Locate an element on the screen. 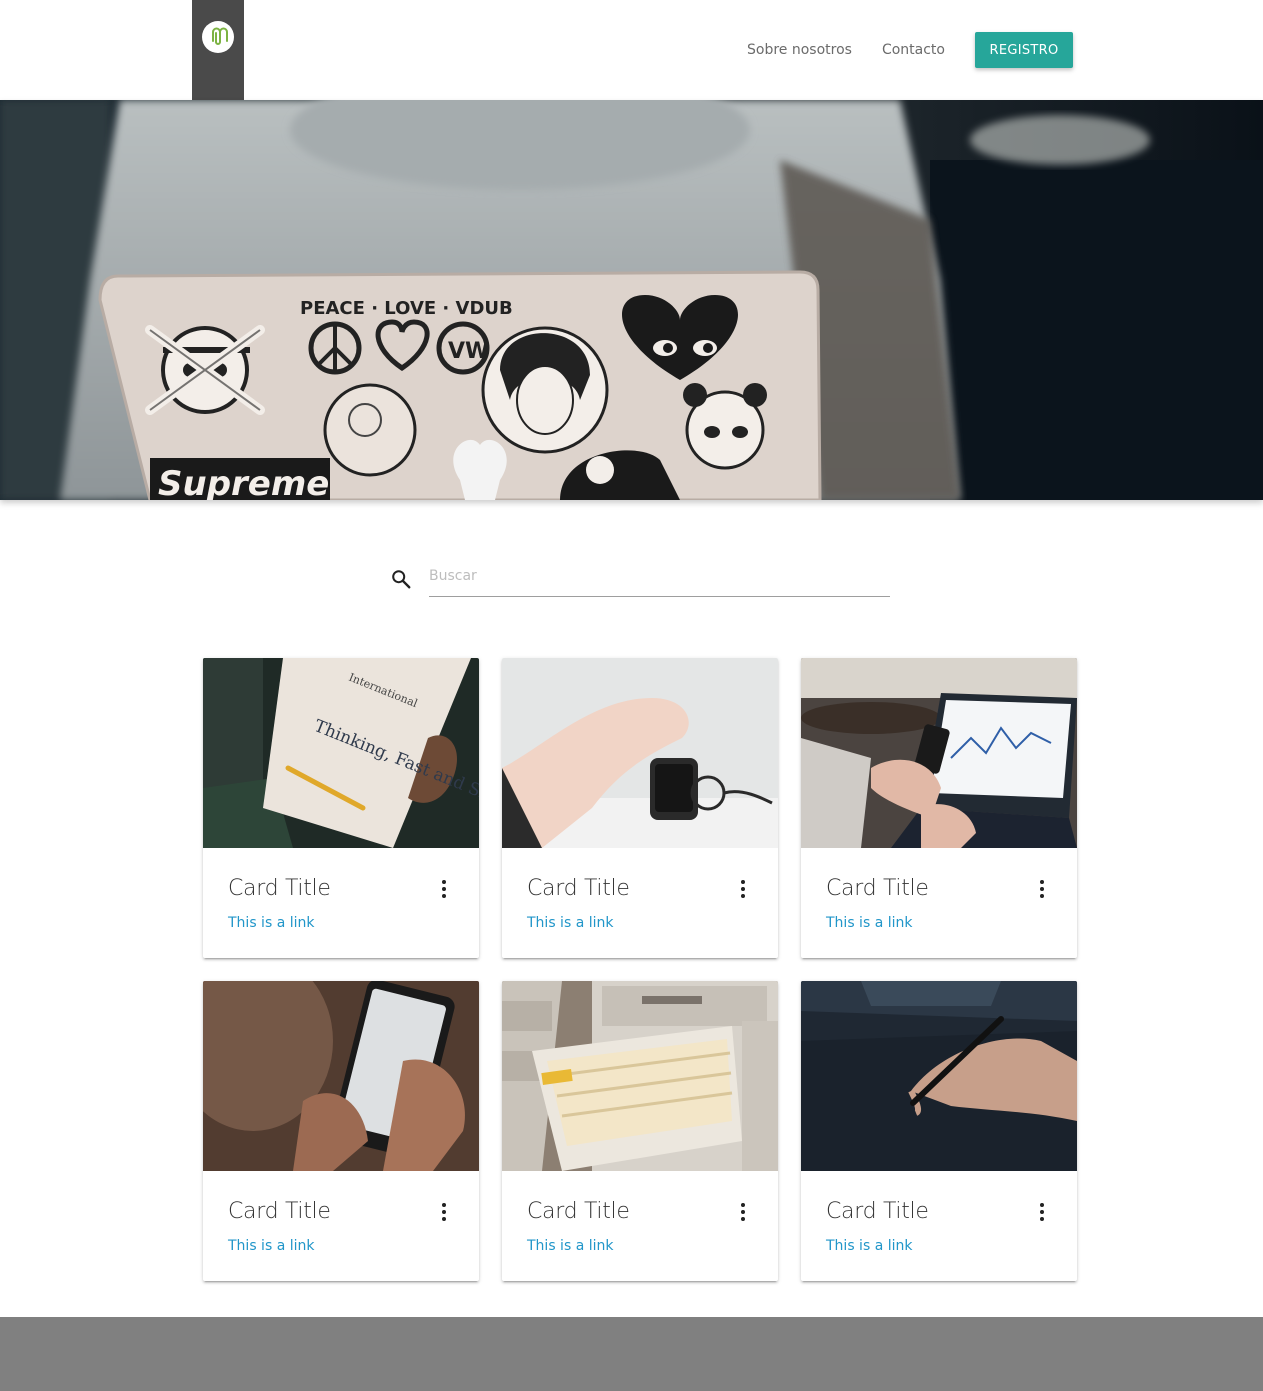 Image resolution: width=1263 pixels, height=1391 pixels. footer is located at coordinates (631, 1354).